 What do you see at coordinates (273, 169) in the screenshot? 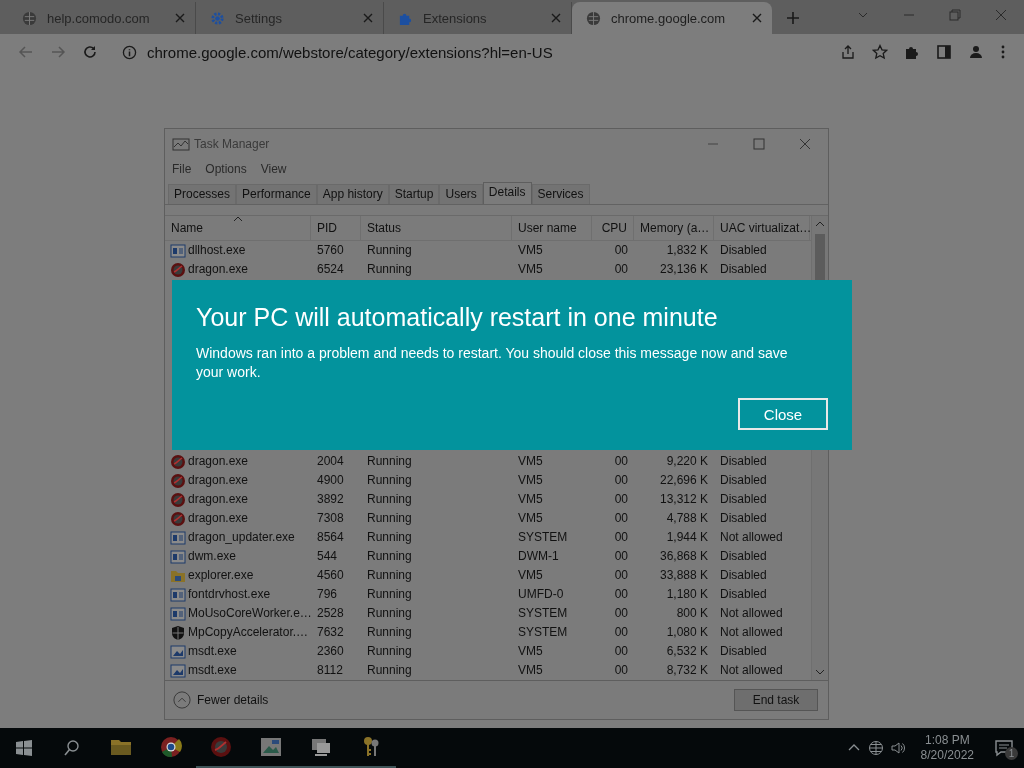
I see `menu-item: View` at bounding box center [273, 169].